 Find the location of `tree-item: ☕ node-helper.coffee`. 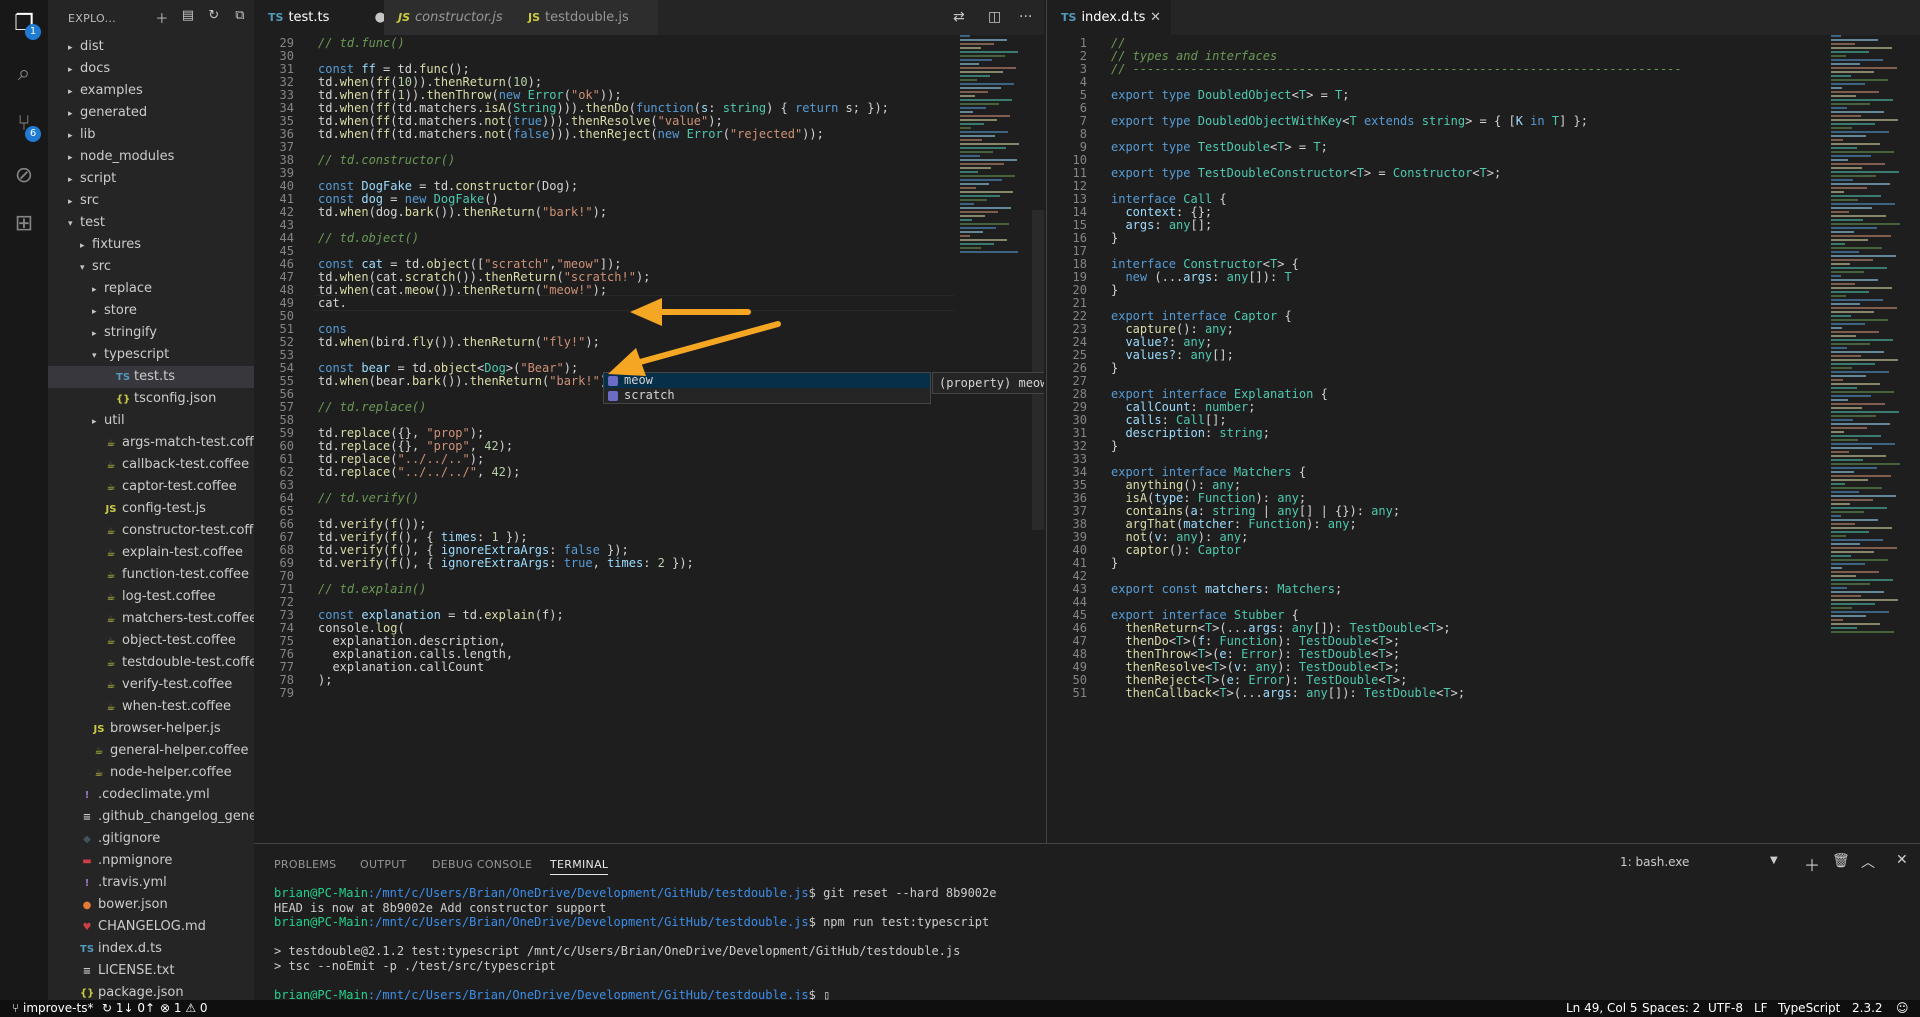

tree-item: ☕ node-helper.coffee is located at coordinates (151, 773).